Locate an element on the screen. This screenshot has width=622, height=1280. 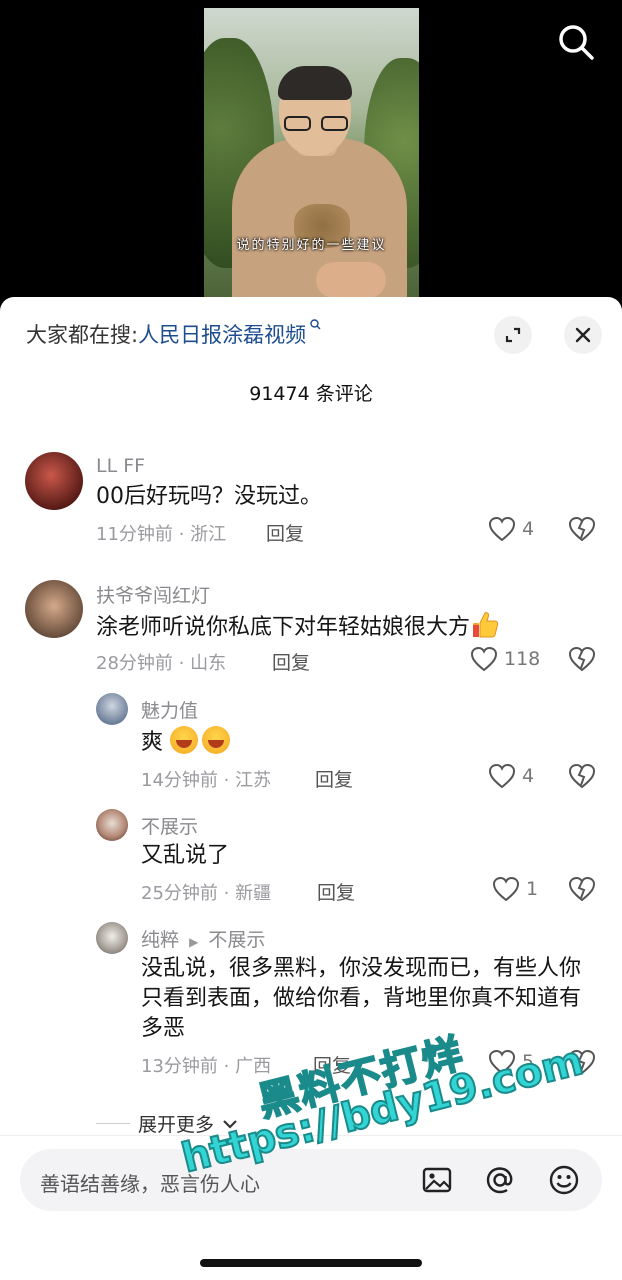
comment-meta: 28分钟前 · 山东 is located at coordinates (161, 663).